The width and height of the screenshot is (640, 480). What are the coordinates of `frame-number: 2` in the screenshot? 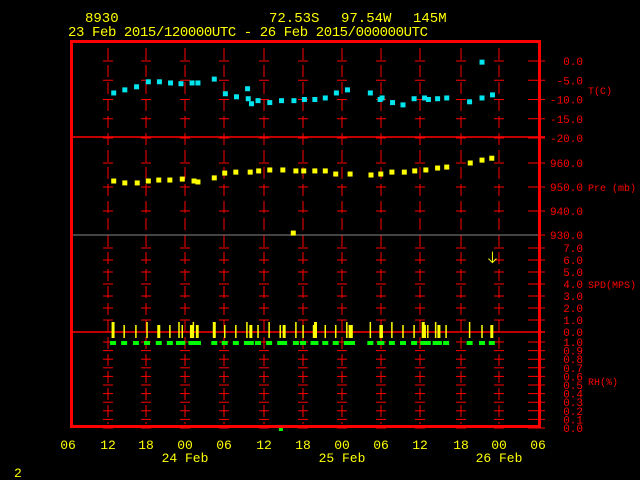 It's located at (18, 473).